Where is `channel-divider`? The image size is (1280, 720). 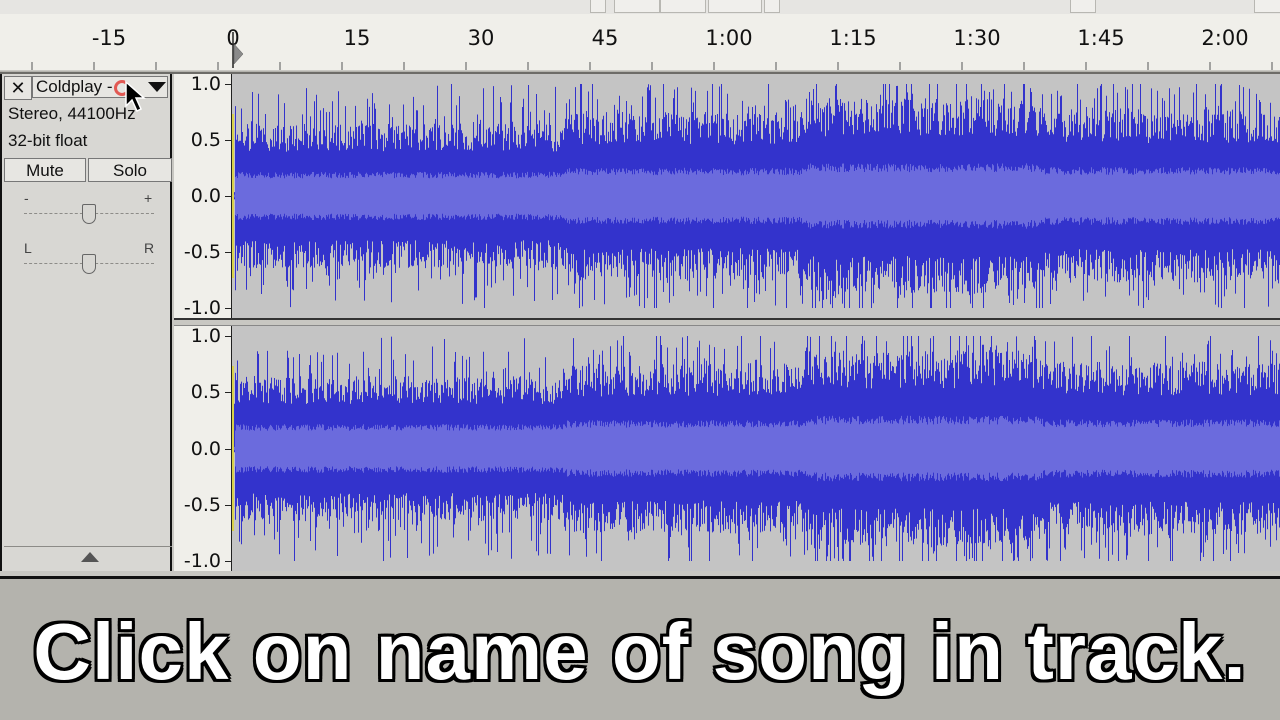
channel-divider is located at coordinates (727, 322).